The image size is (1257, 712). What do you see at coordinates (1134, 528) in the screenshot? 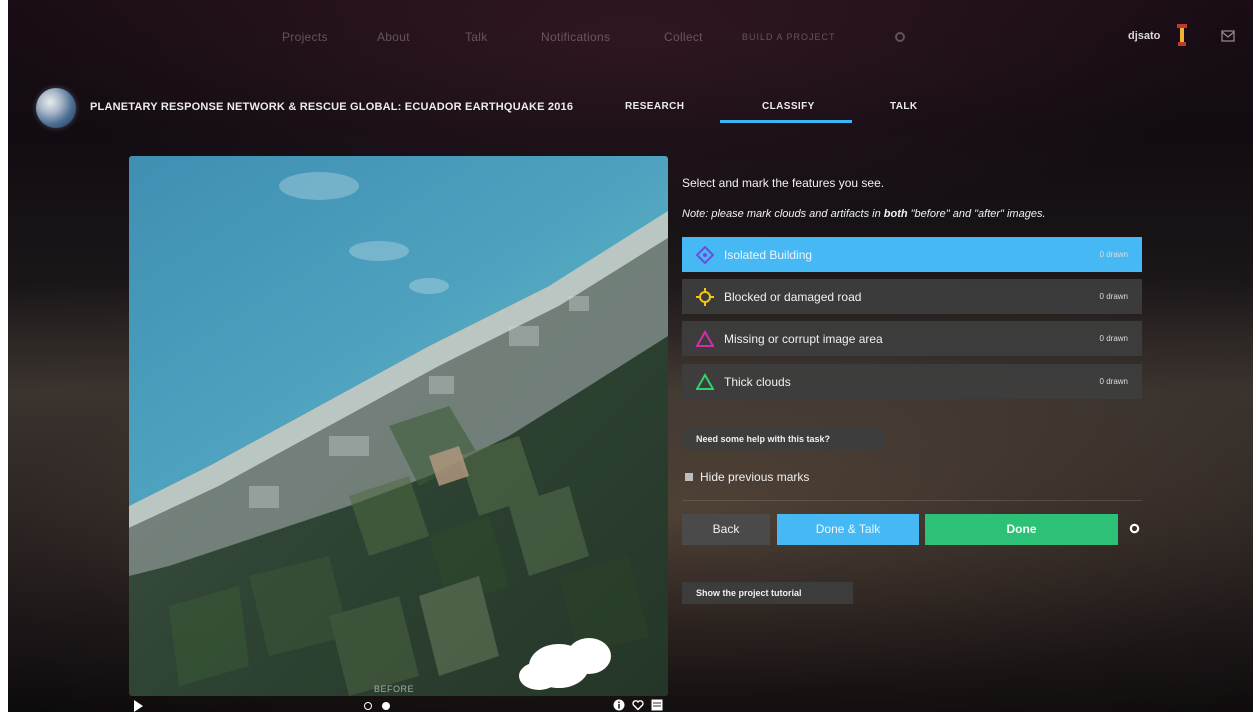
I see `settings-gear-icon` at bounding box center [1134, 528].